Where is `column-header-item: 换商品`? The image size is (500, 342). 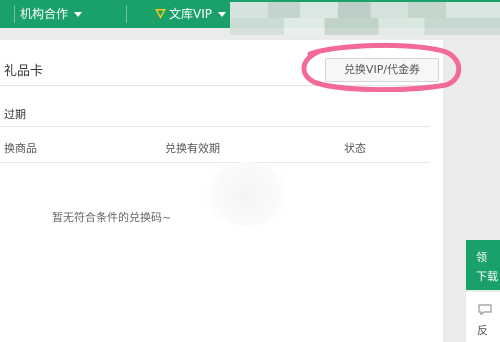
column-header-item: 换商品 is located at coordinates (20, 148).